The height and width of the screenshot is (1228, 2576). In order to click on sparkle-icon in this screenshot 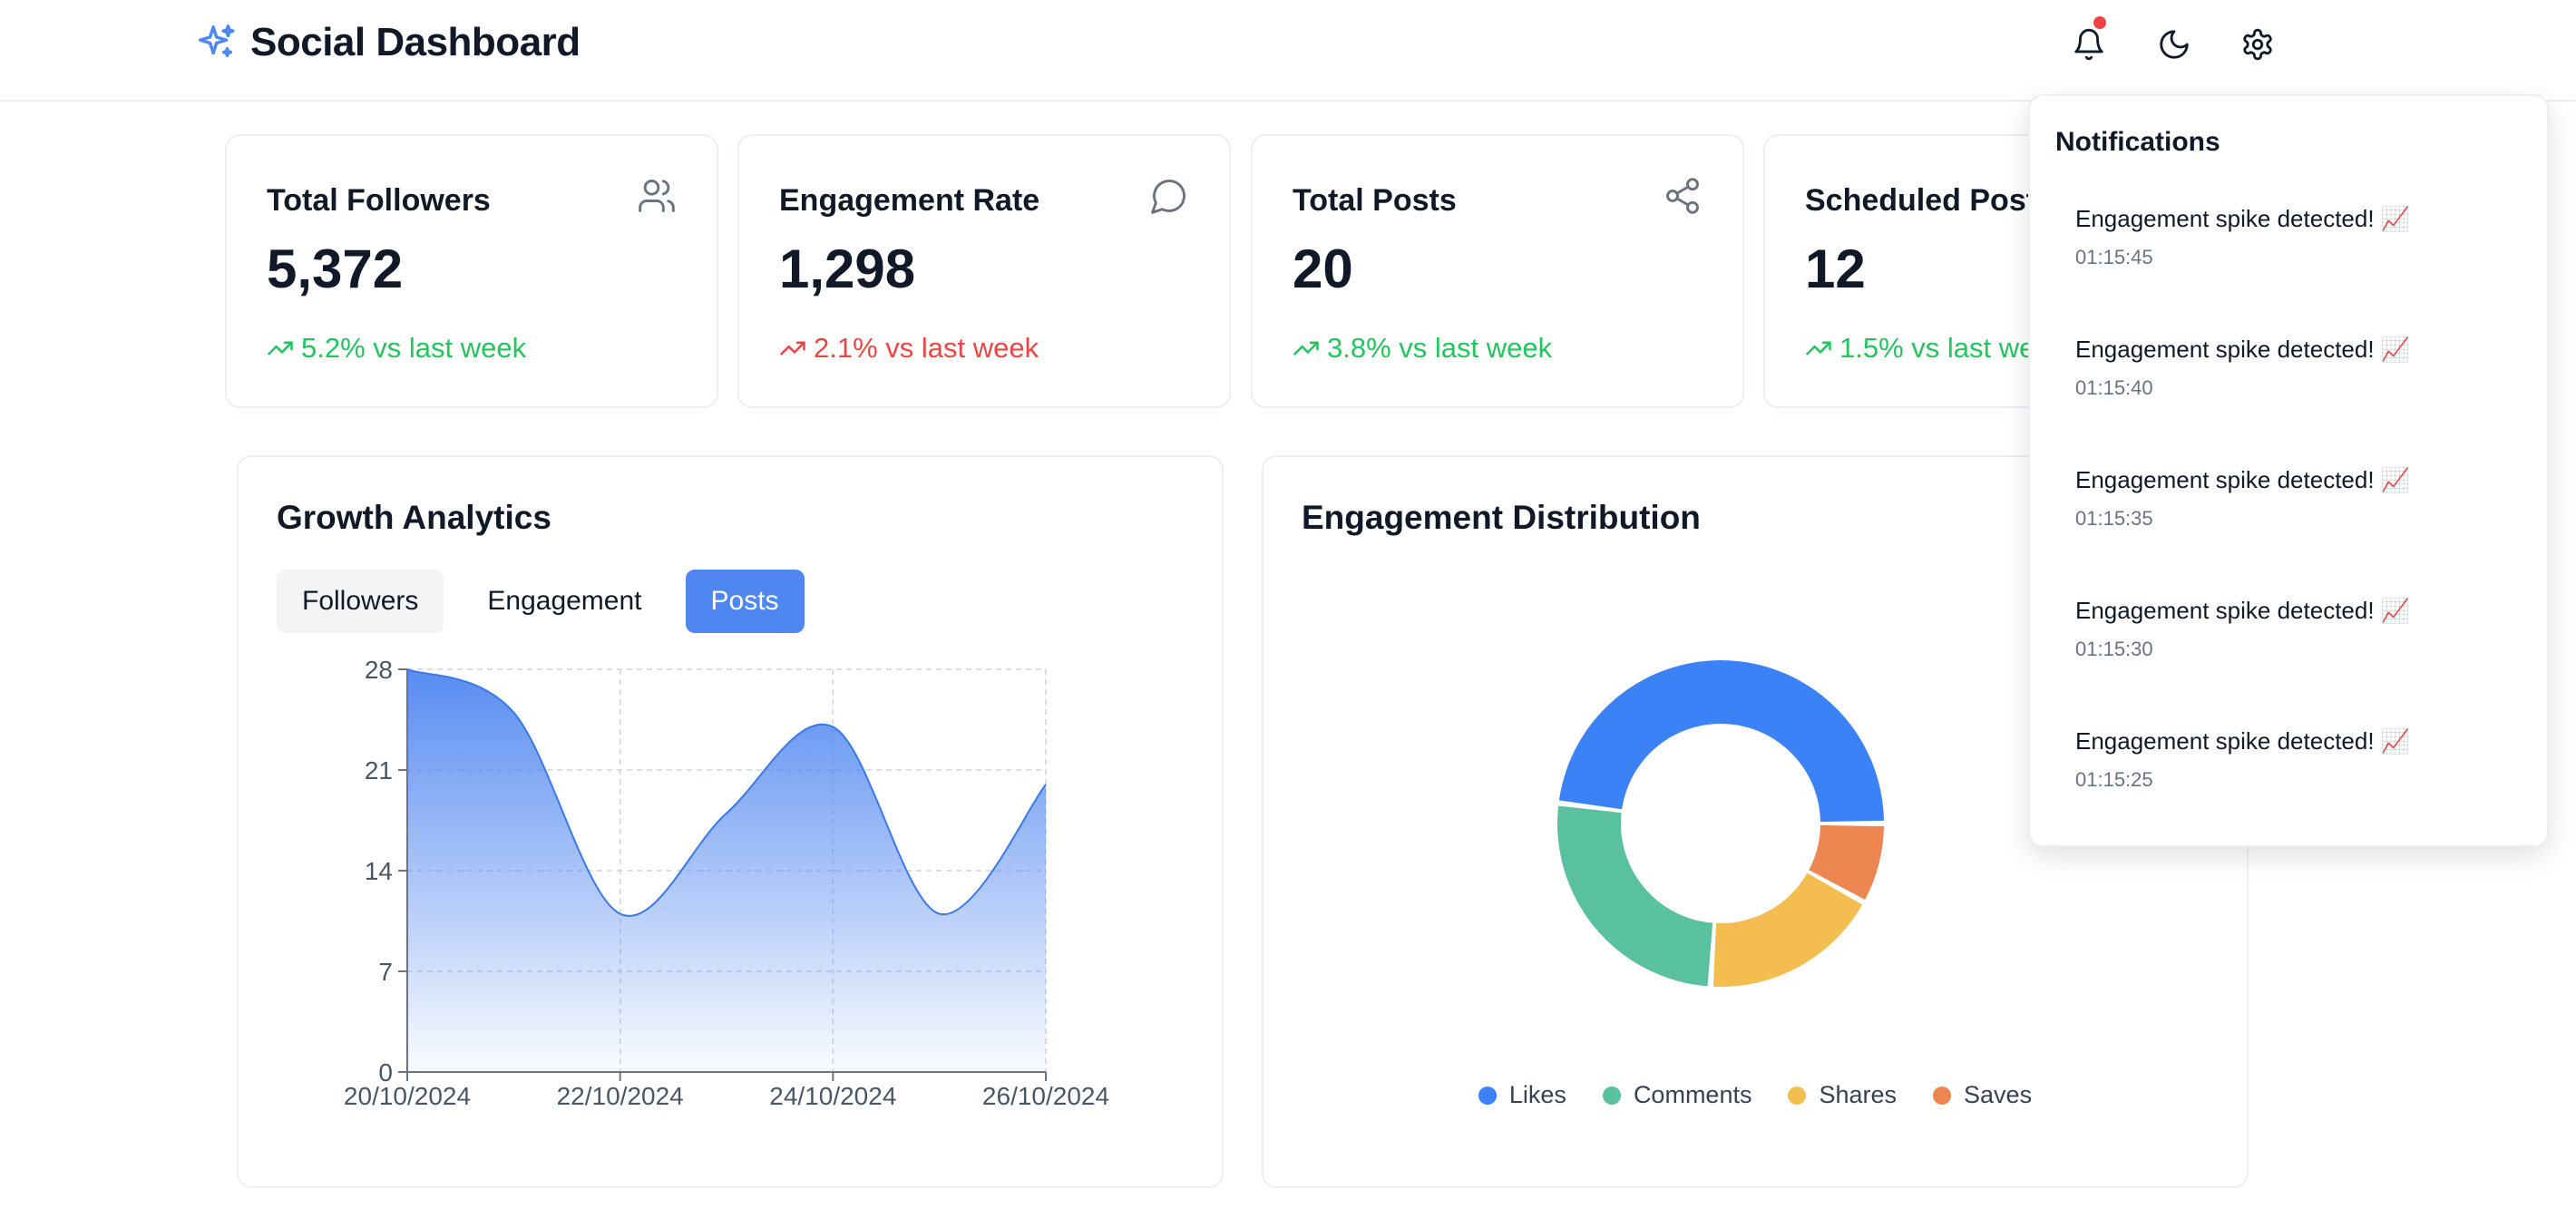, I will do `click(217, 41)`.